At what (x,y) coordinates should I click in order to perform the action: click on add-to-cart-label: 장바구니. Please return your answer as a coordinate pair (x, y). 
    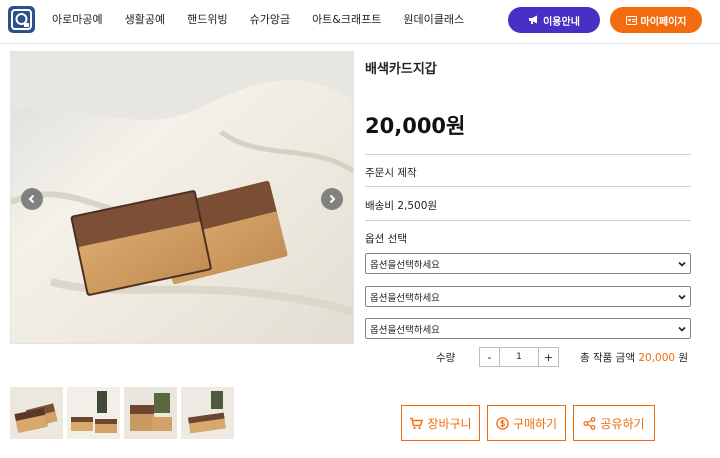
    Looking at the image, I should click on (449, 423).